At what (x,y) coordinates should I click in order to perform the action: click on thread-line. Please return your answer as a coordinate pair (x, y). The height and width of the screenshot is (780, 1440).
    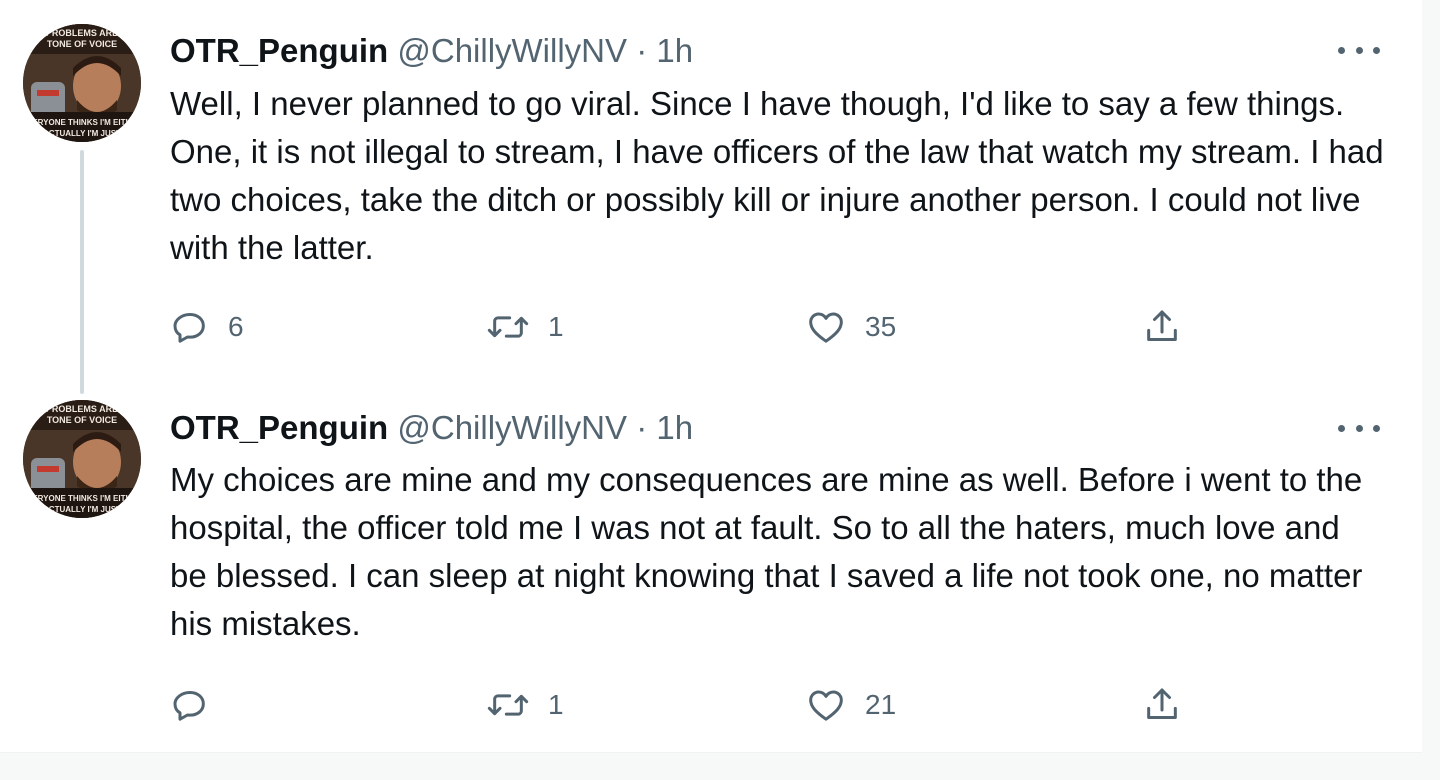
    Looking at the image, I should click on (82, 272).